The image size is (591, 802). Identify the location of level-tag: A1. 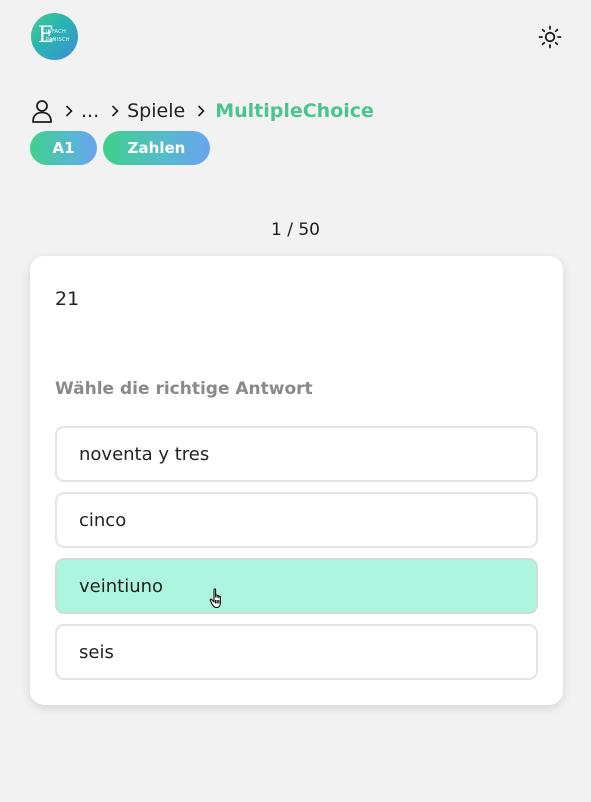
(63, 148).